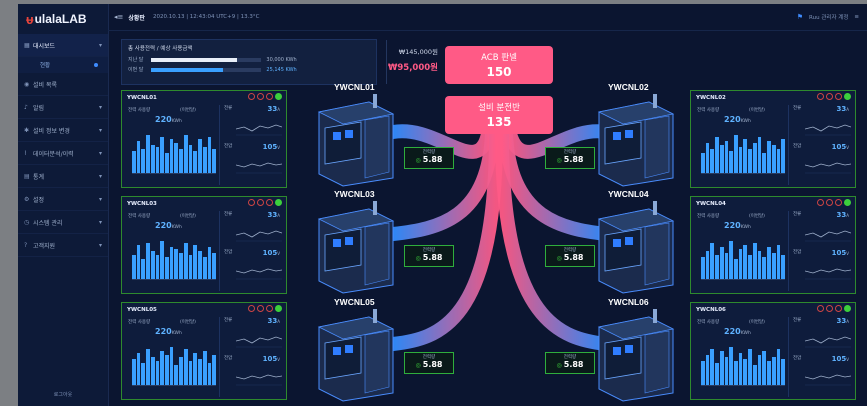  What do you see at coordinates (499, 65) in the screenshot?
I see `acb-panel-node: ACB 판넬 150` at bounding box center [499, 65].